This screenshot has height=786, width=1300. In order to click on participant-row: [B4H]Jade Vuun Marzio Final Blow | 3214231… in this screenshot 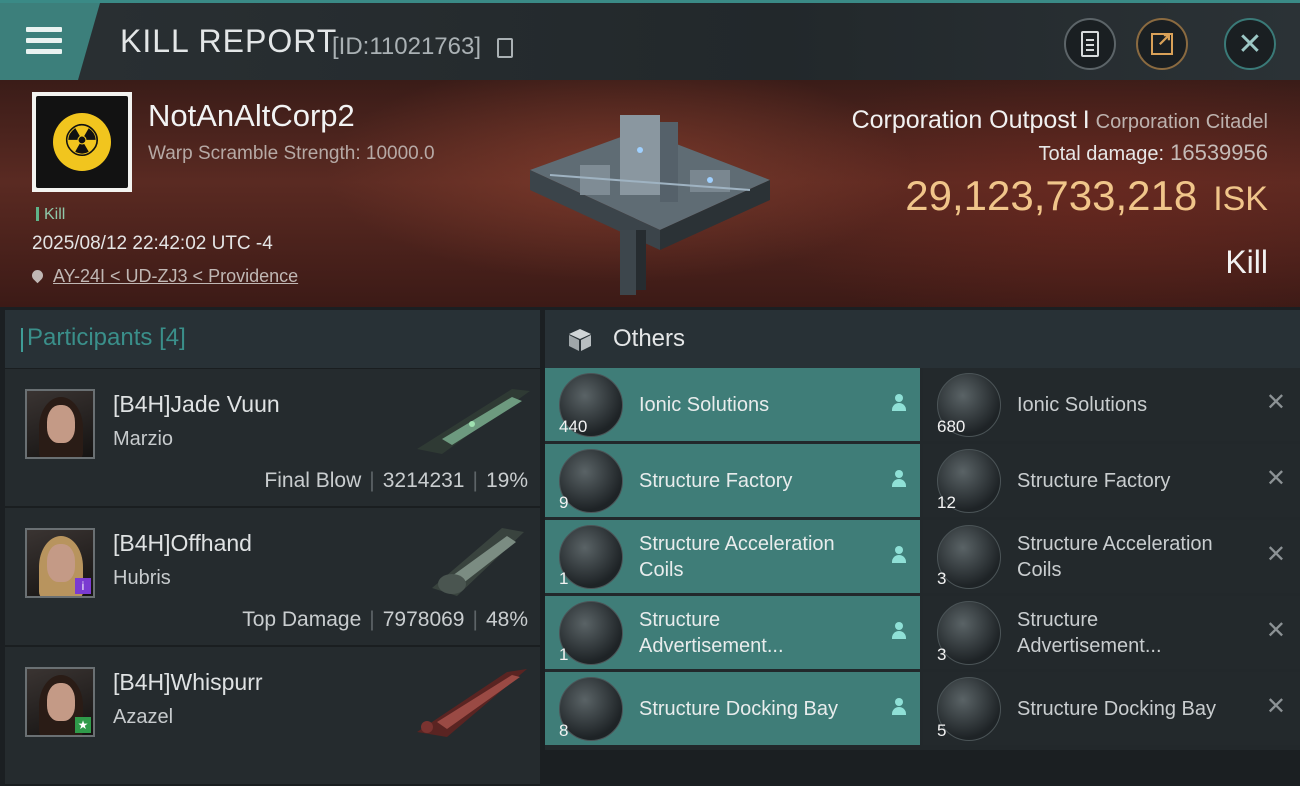, I will do `click(272, 438)`.